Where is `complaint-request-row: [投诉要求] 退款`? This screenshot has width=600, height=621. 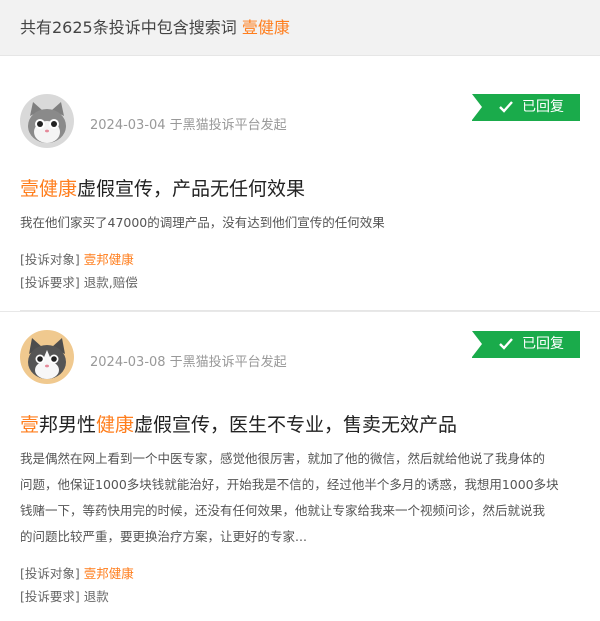 complaint-request-row: [投诉要求] 退款 is located at coordinates (64, 595).